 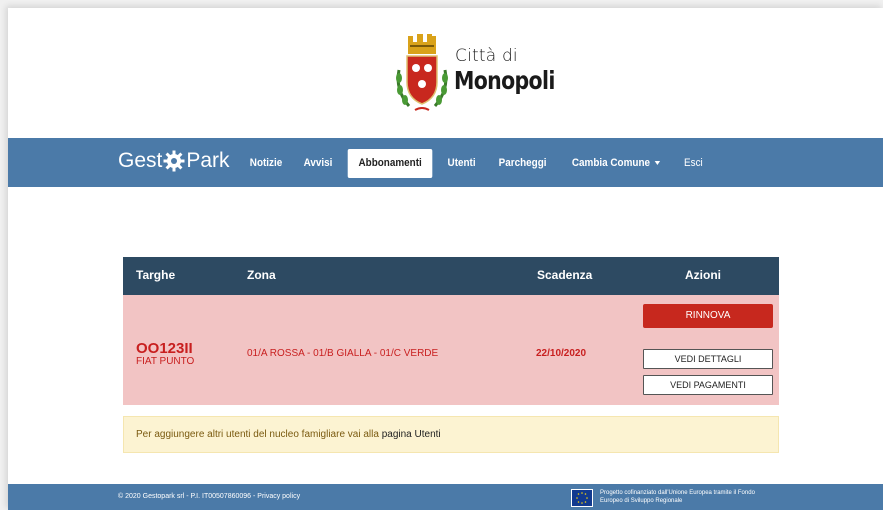 I want to click on brand-logo: Gest Park, so click(x=174, y=161).